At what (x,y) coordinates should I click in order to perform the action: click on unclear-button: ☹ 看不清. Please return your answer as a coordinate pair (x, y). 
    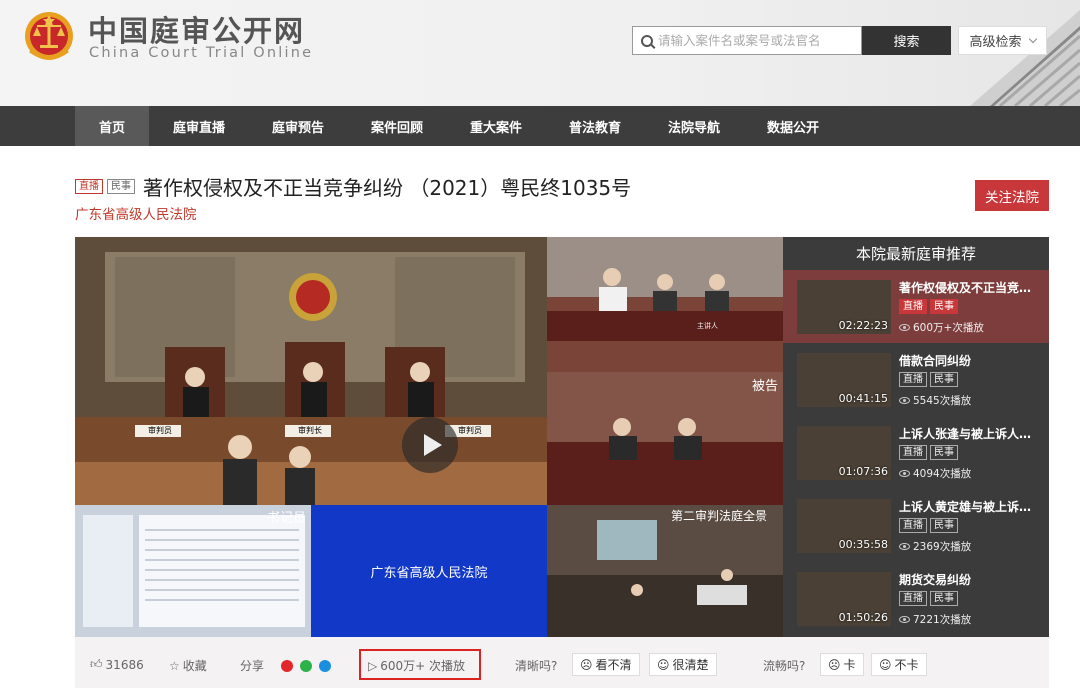
    Looking at the image, I should click on (606, 664).